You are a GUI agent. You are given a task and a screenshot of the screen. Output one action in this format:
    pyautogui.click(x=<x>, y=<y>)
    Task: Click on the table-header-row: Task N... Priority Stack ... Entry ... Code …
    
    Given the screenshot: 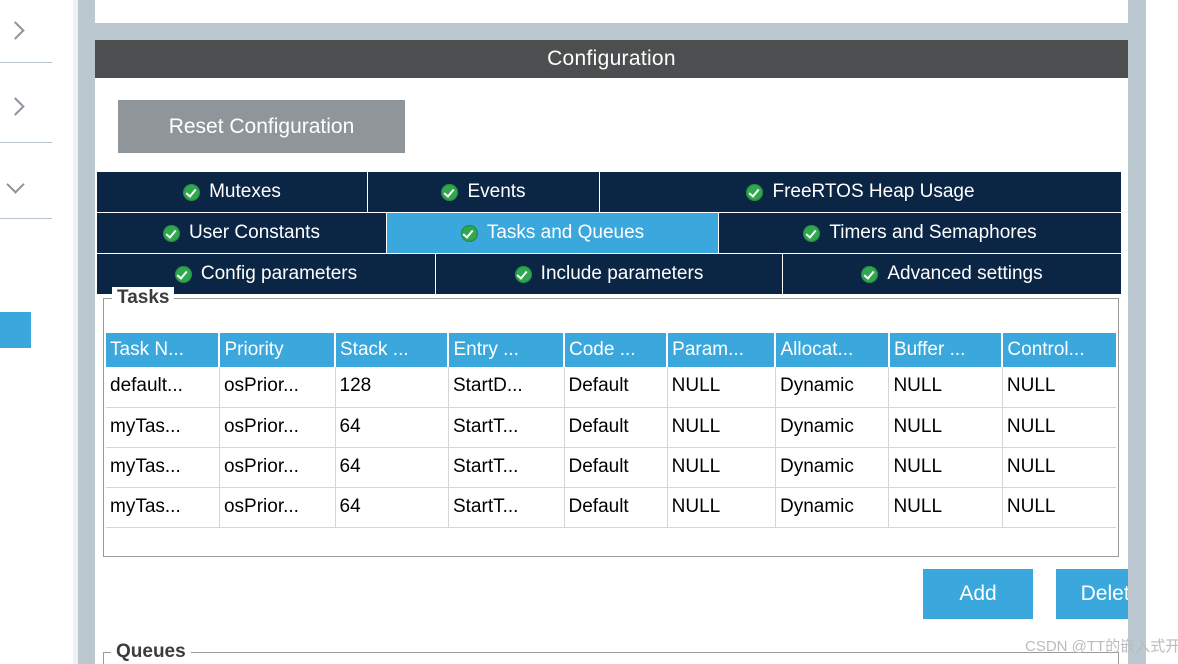 What is the action you would take?
    pyautogui.click(x=611, y=350)
    